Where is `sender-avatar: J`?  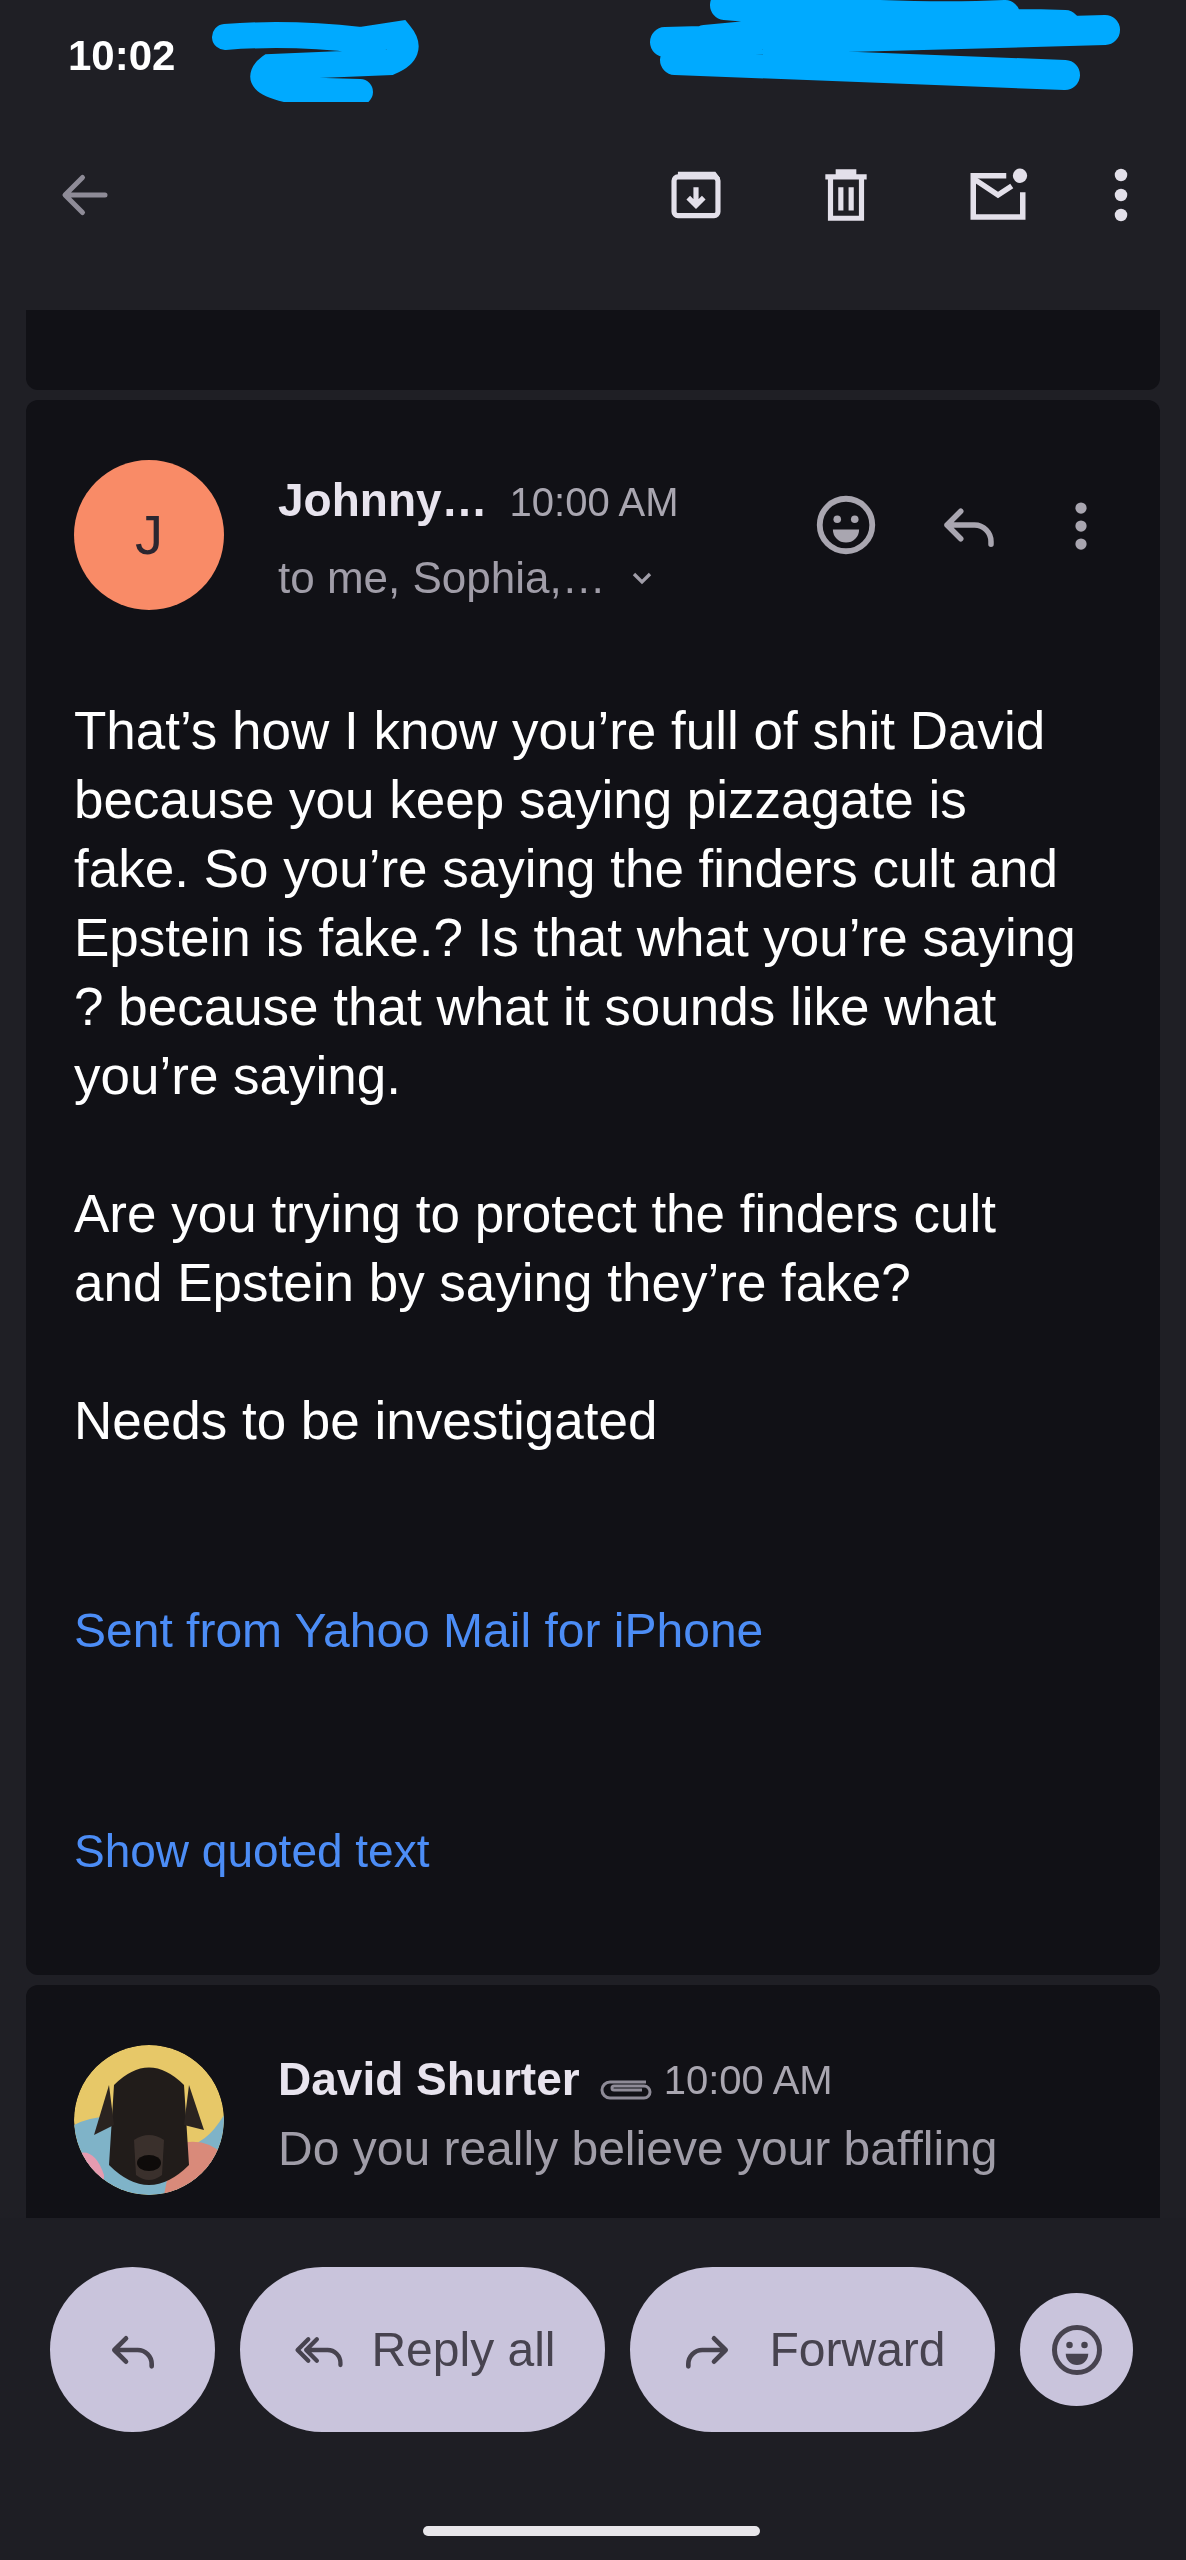 sender-avatar: J is located at coordinates (149, 535).